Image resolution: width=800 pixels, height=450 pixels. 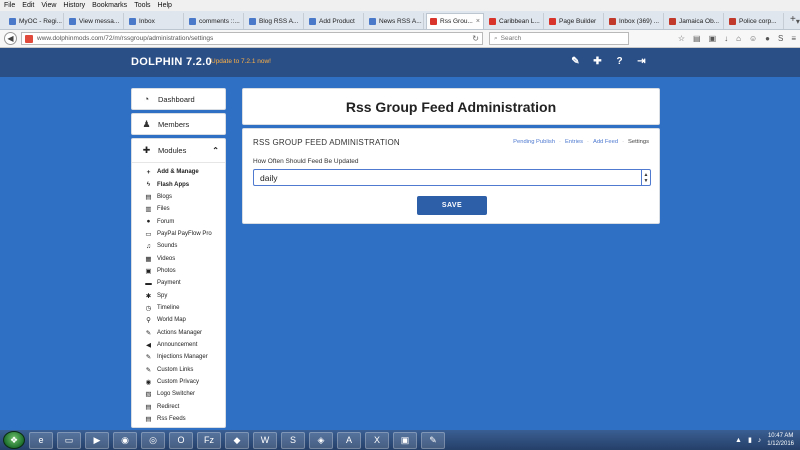 I want to click on taskbar-word-icon: W, so click(x=265, y=440).